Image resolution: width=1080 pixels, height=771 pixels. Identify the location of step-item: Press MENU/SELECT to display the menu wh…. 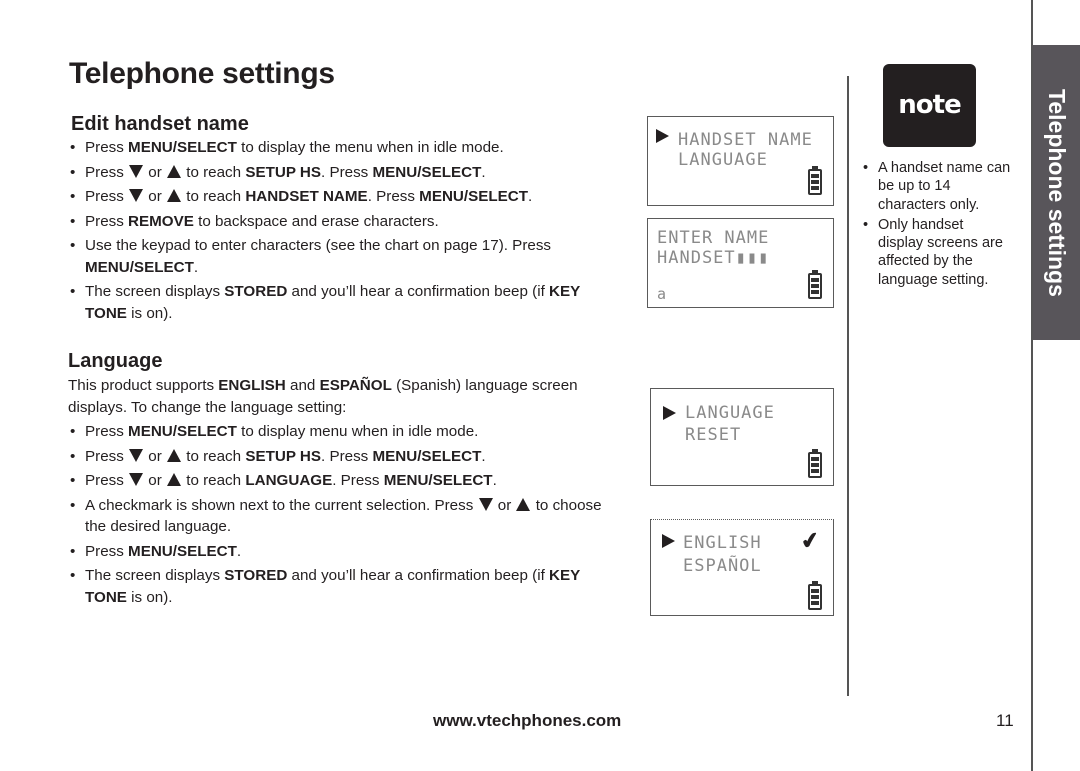
(340, 148).